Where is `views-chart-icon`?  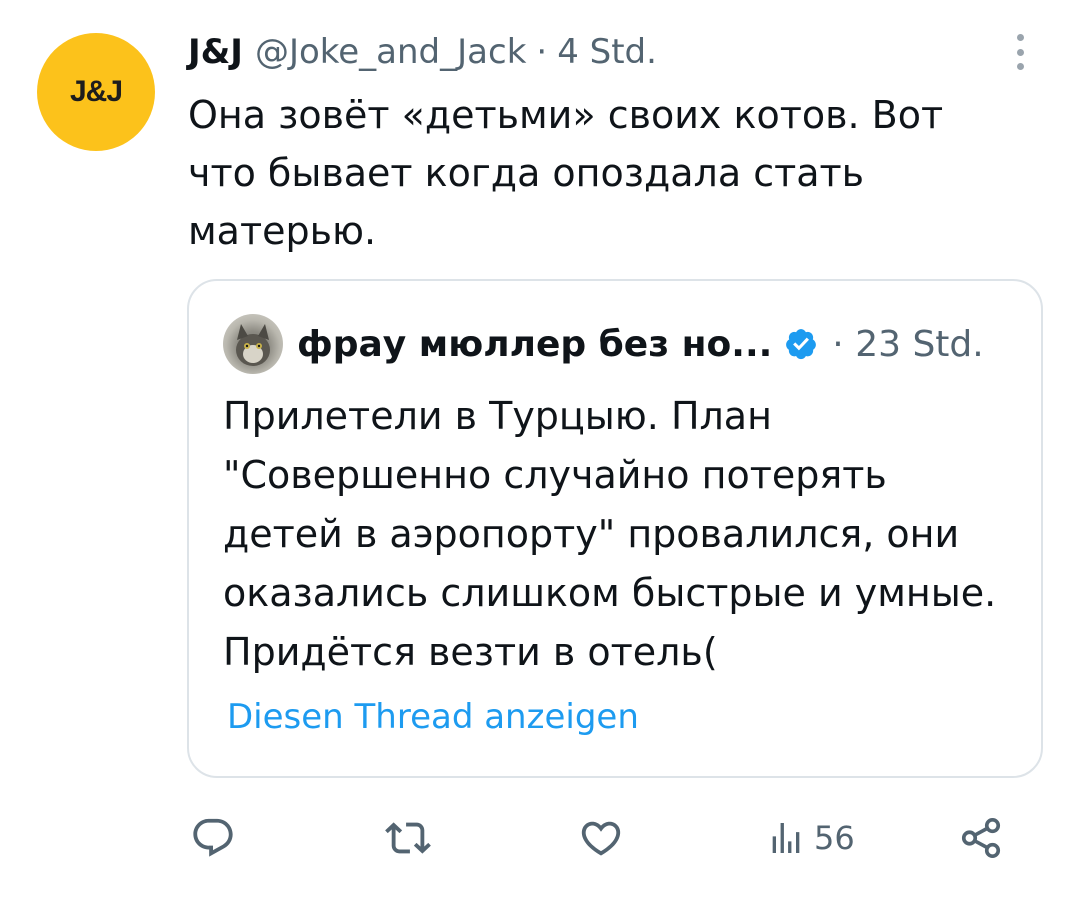
views-chart-icon is located at coordinates (786, 838).